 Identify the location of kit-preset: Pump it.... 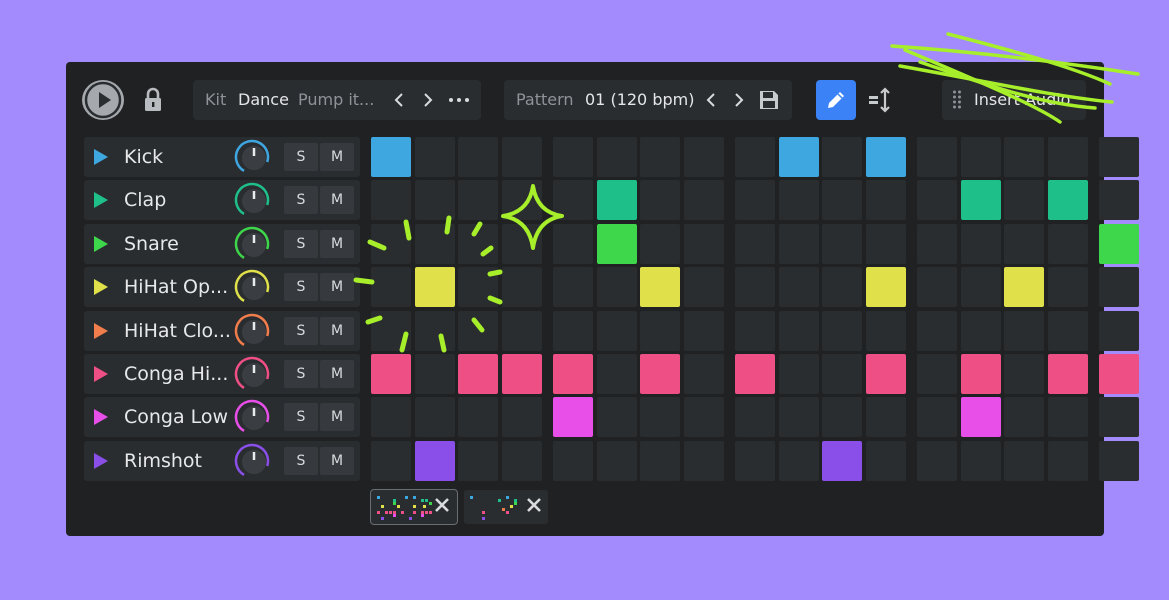
(336, 100).